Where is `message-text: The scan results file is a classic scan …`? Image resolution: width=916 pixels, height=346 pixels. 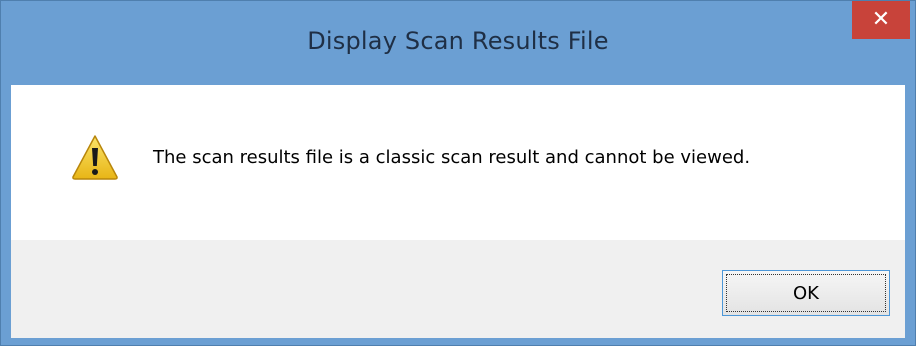
message-text: The scan results file is a classic scan … is located at coordinates (452, 157).